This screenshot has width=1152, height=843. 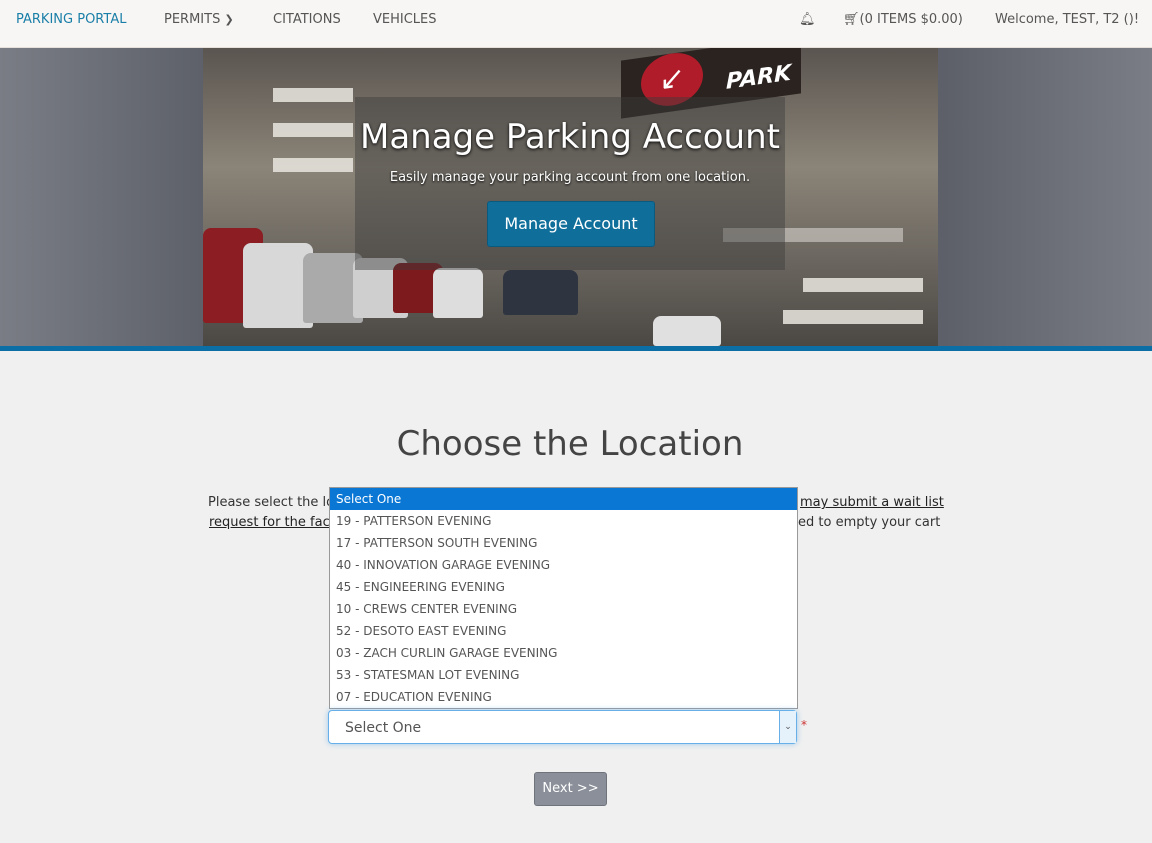 I want to click on dropdown-option: Select One, so click(x=563, y=499).